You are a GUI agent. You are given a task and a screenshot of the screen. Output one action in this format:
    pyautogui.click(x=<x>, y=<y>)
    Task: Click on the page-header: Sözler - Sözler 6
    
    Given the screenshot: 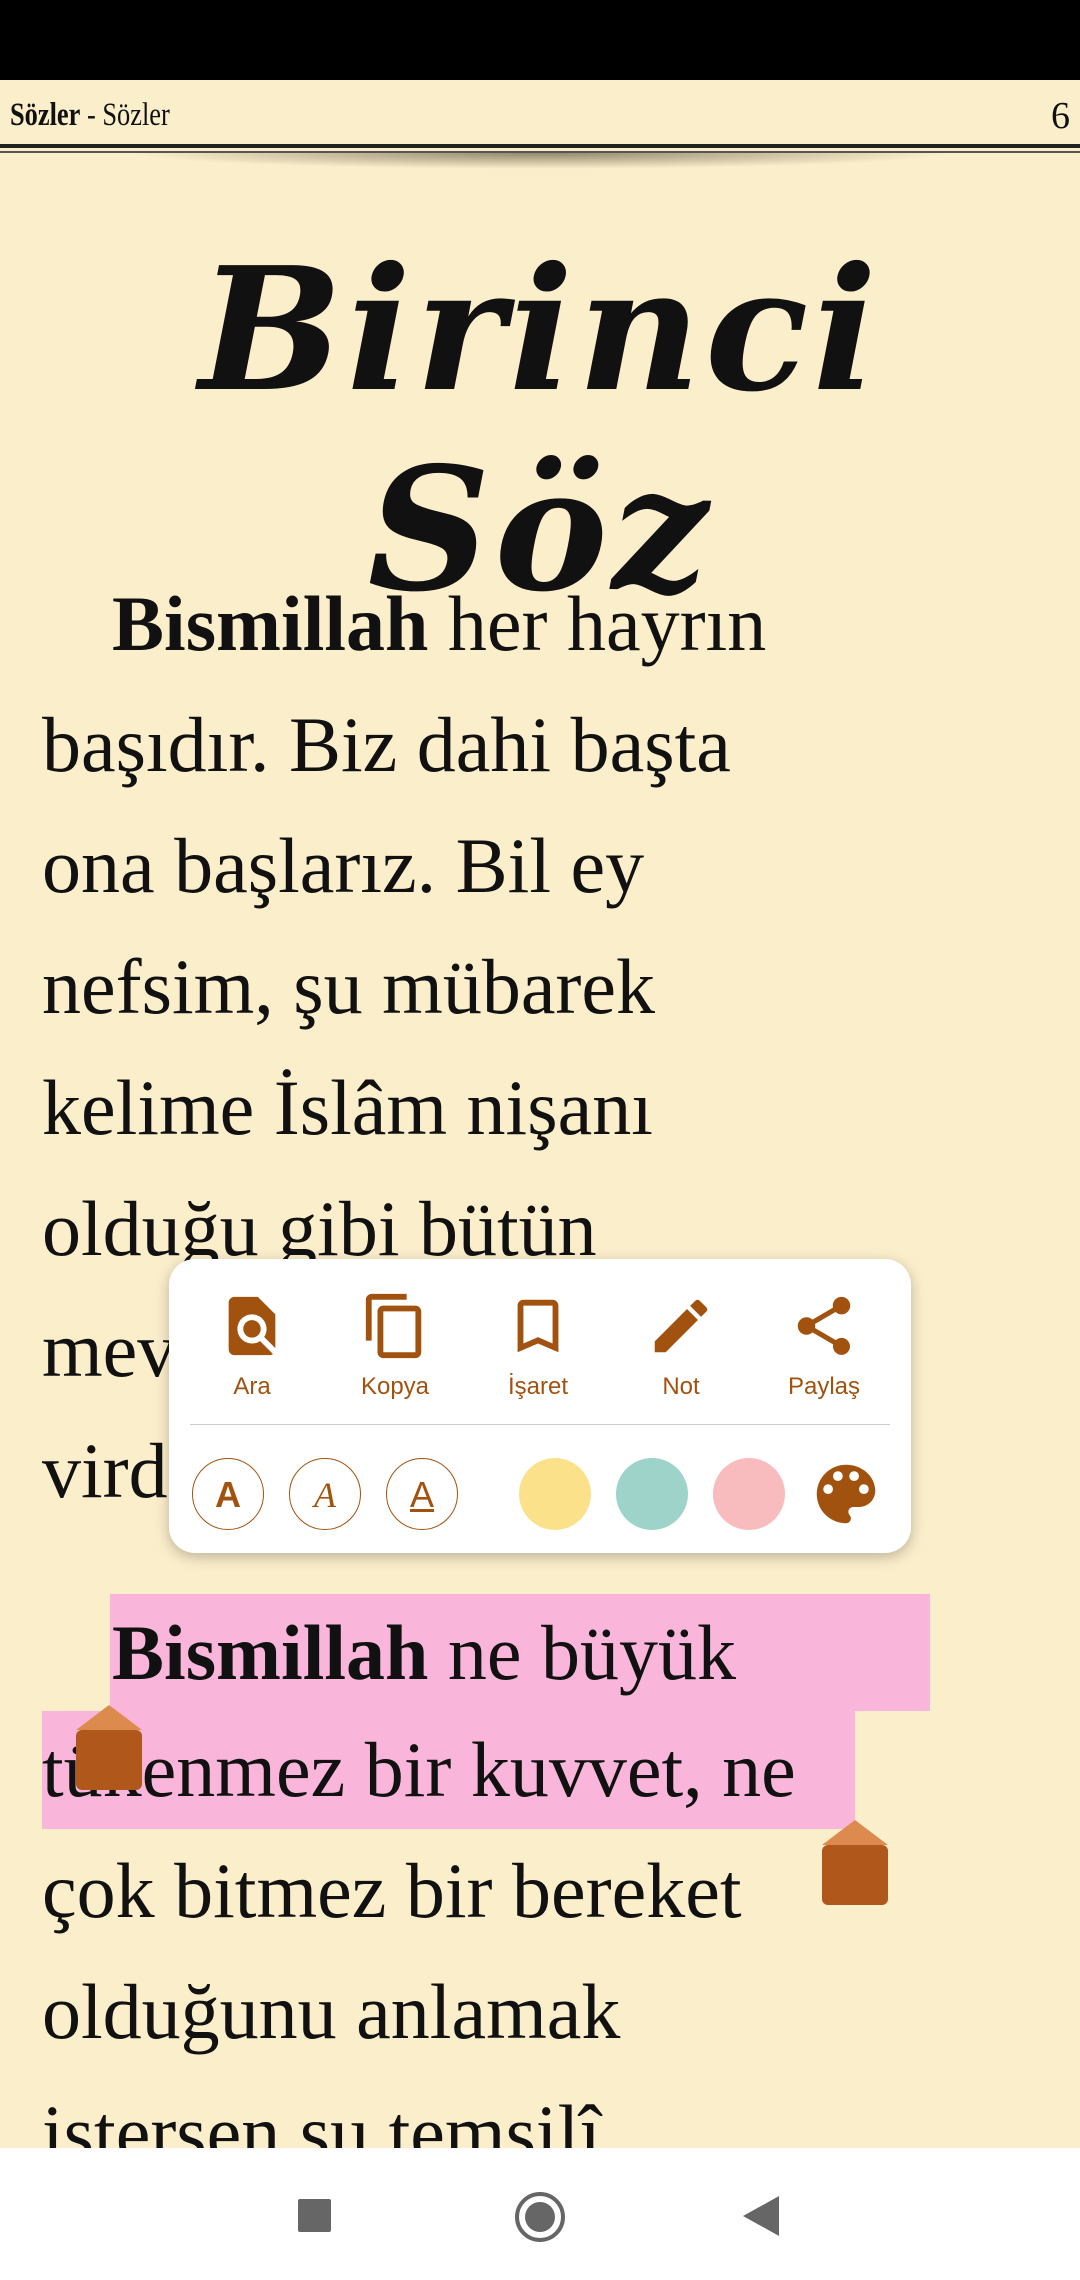 What is the action you would take?
    pyautogui.click(x=540, y=115)
    